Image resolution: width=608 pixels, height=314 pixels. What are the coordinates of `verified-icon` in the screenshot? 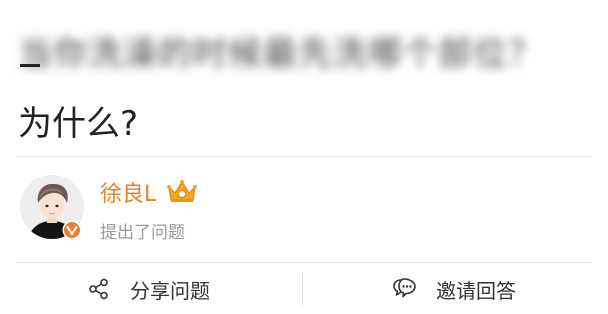 It's located at (72, 230).